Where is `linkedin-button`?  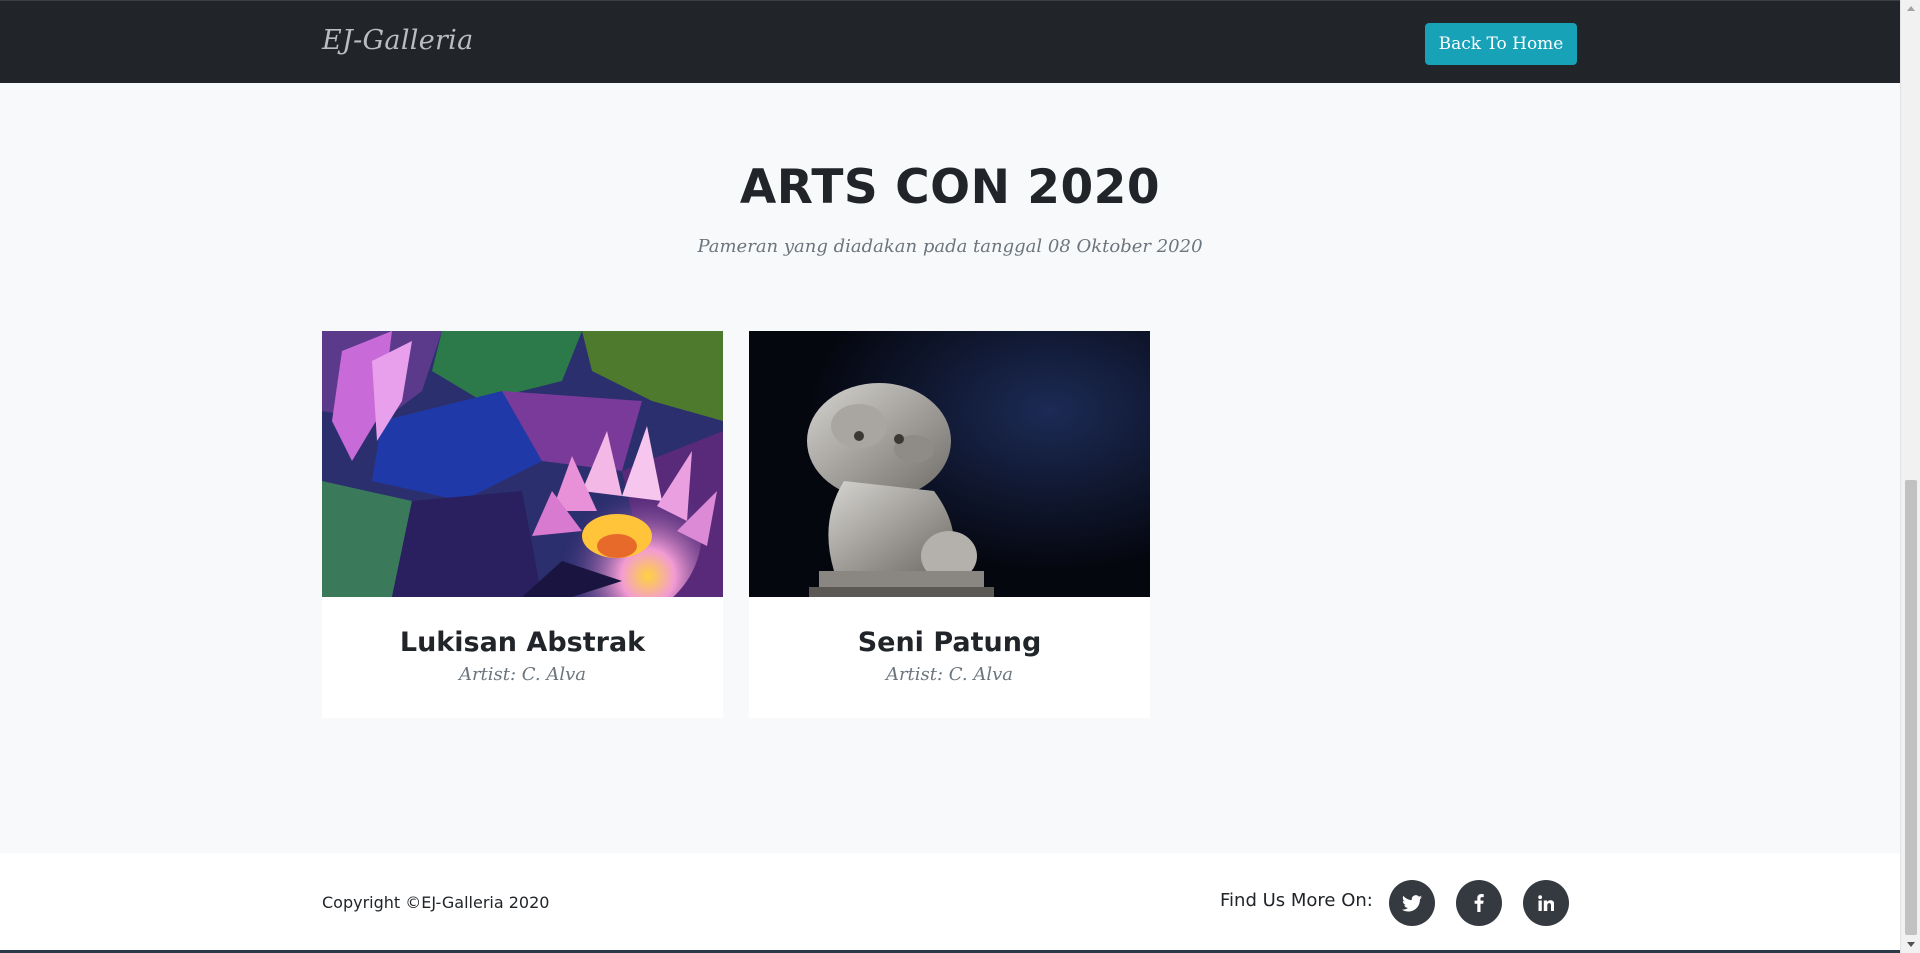 linkedin-button is located at coordinates (1546, 903).